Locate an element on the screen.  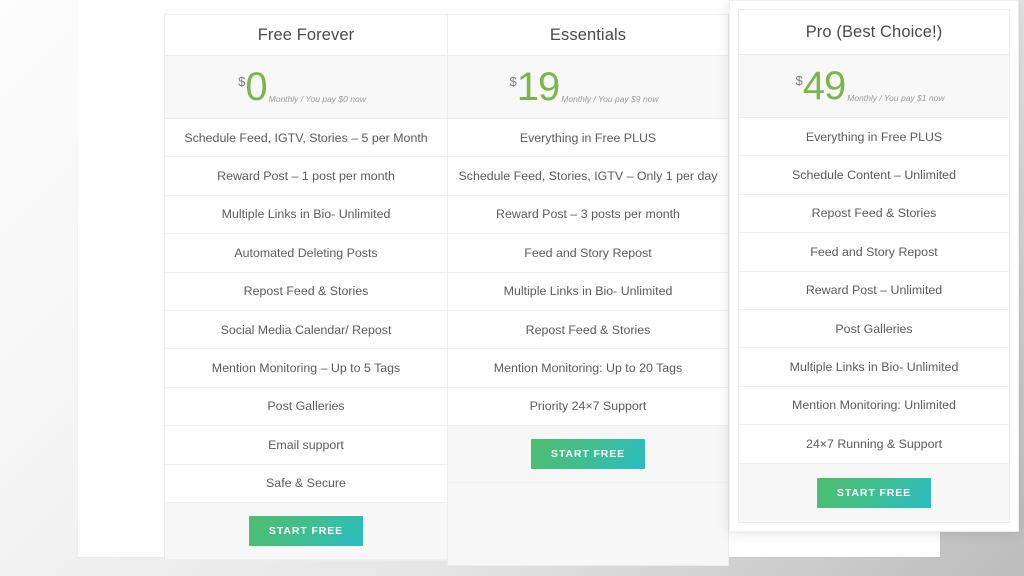
price-note: Monthly / You pay $0 now is located at coordinates (317, 99).